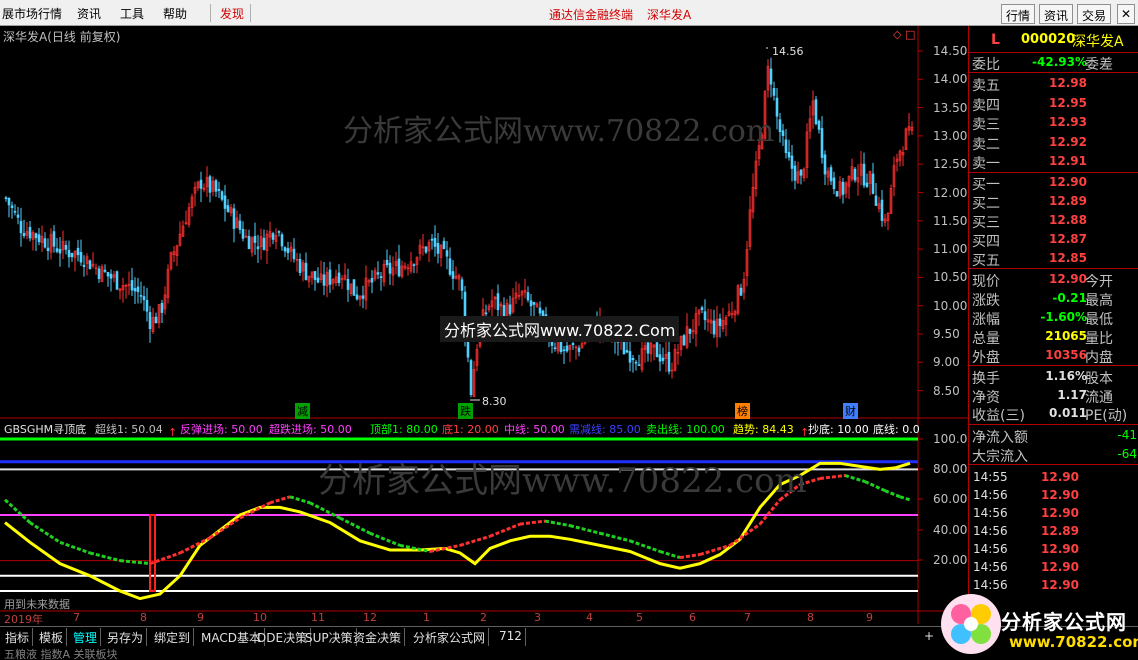  Describe the element at coordinates (946, 362) in the screenshot. I see `price-tick-label: 9.00` at that location.